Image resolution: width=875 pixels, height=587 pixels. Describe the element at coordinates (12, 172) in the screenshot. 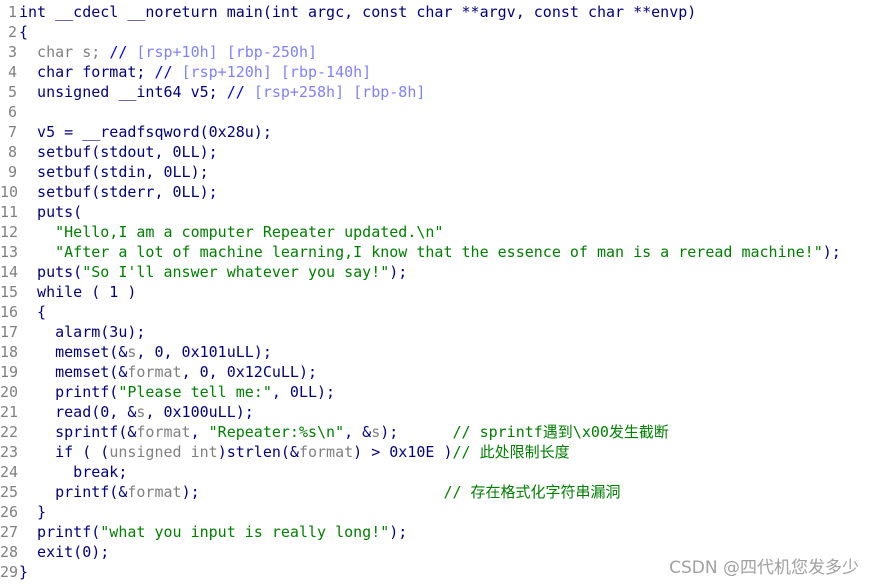

I see `line-number: 9` at that location.